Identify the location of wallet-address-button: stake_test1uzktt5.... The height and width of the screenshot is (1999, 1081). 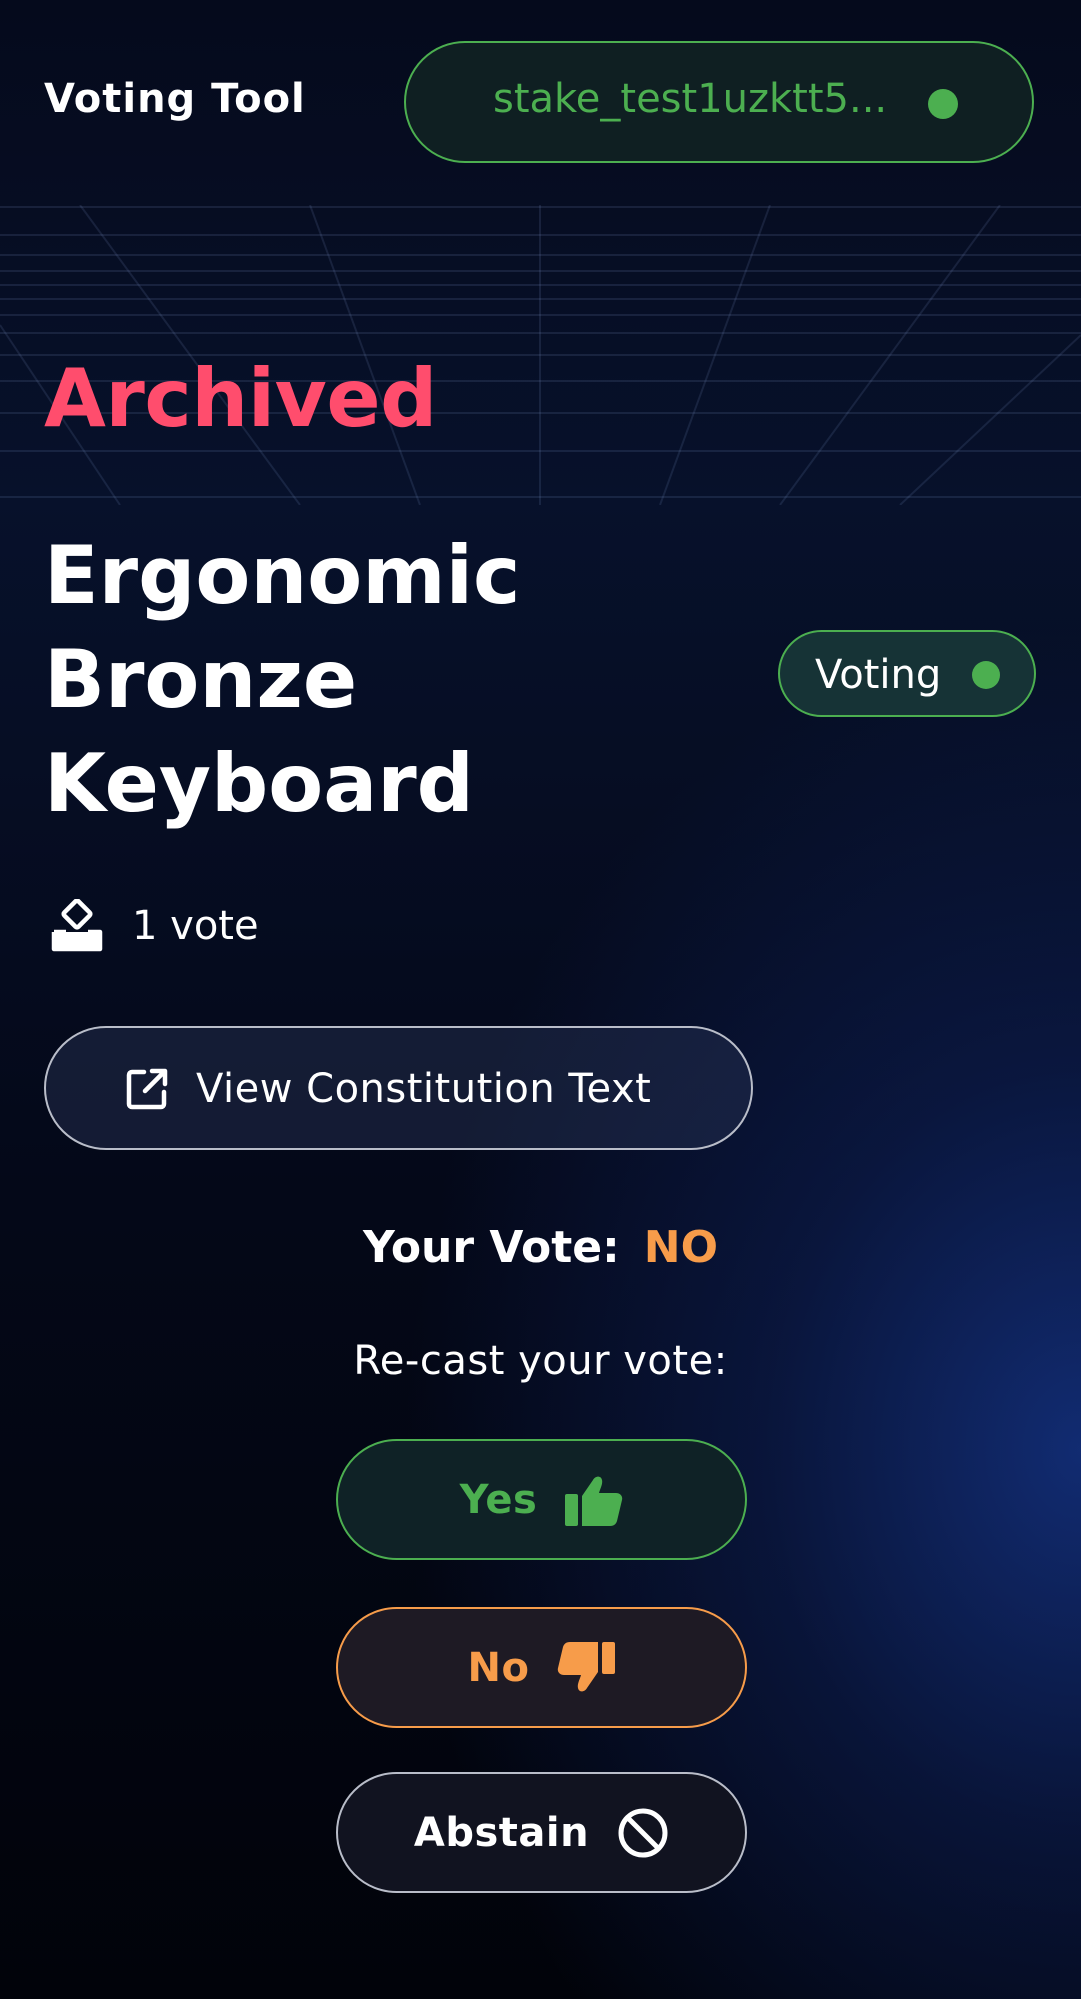
(719, 102).